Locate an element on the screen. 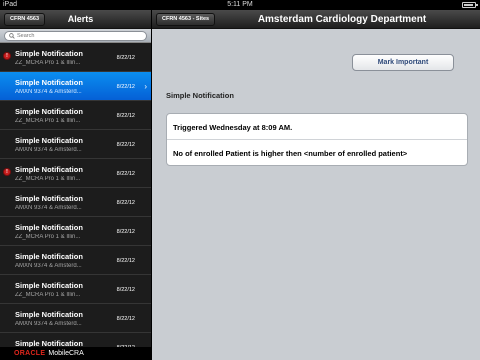 This screenshot has width=480, height=360. battery-icon is located at coordinates (470, 5).